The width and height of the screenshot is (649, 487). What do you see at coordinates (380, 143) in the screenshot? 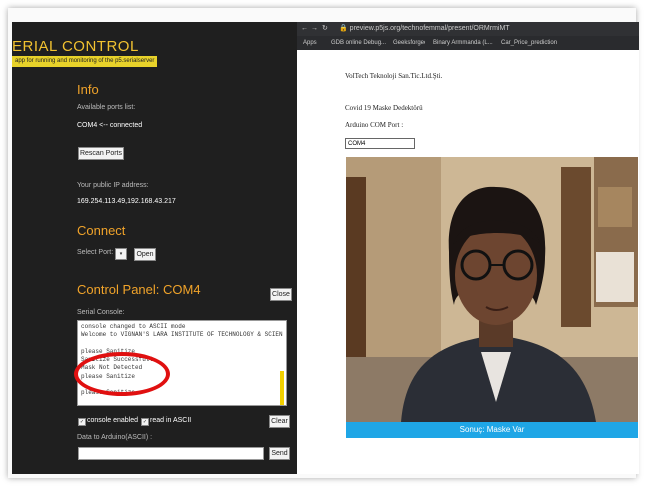
I see `com-port-input: COM4` at bounding box center [380, 143].